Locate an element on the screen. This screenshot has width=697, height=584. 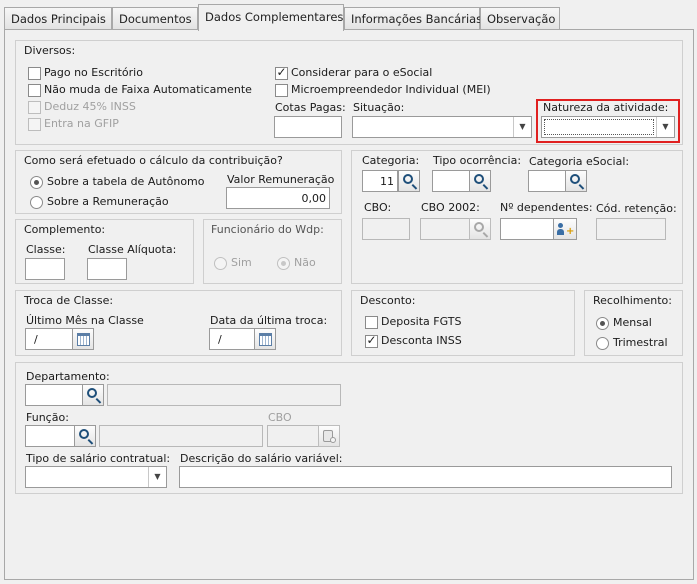
funcao-search-button is located at coordinates (85, 436).